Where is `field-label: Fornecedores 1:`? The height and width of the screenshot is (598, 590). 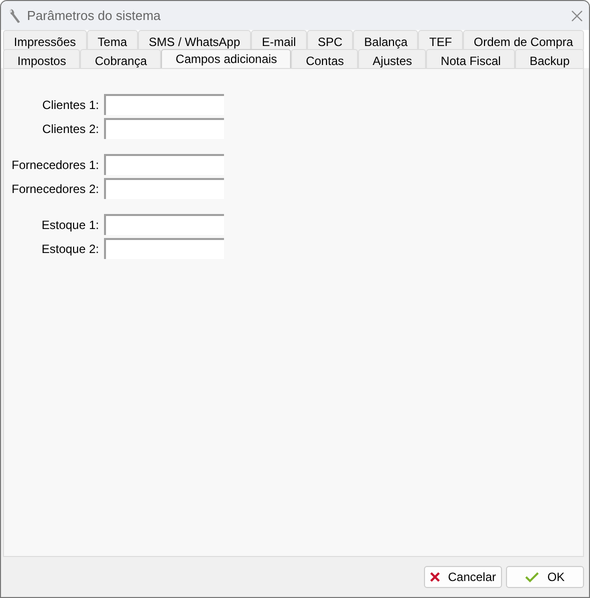
field-label: Fornecedores 1: is located at coordinates (54, 165).